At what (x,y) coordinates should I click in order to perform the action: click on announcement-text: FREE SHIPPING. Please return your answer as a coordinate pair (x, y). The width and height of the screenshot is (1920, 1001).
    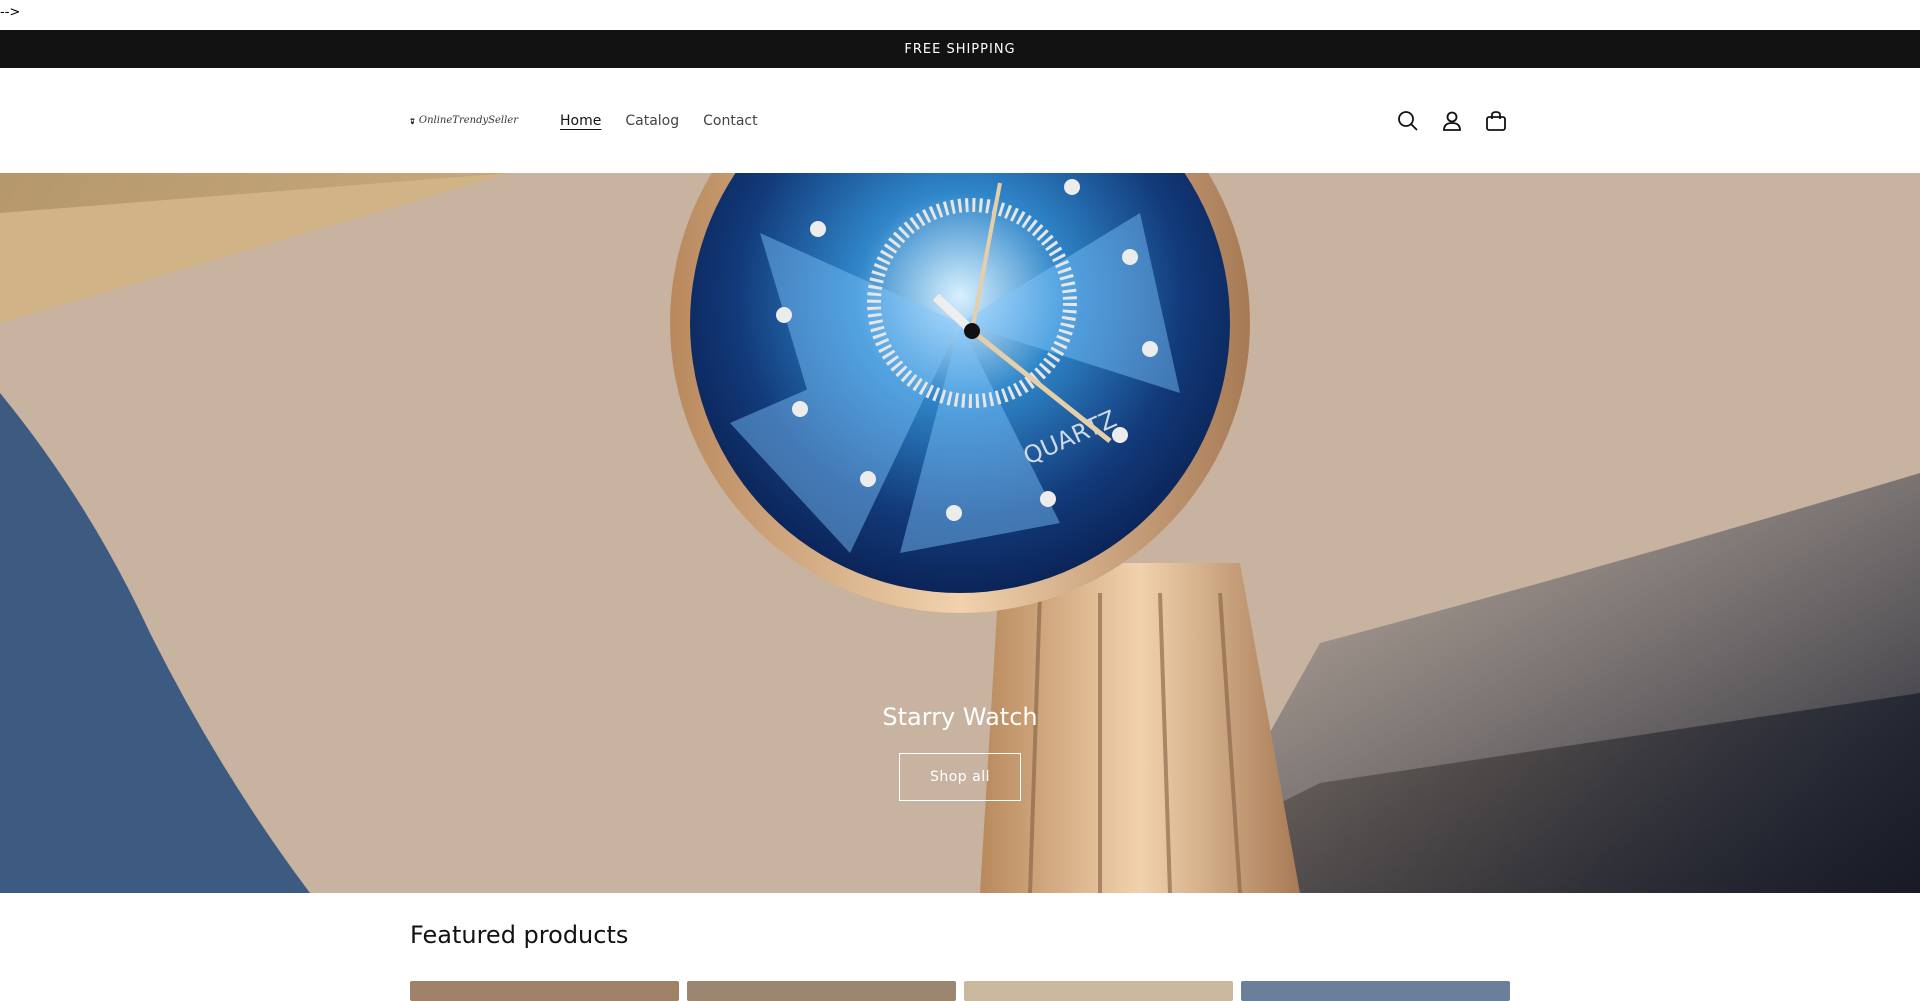
    Looking at the image, I should click on (960, 49).